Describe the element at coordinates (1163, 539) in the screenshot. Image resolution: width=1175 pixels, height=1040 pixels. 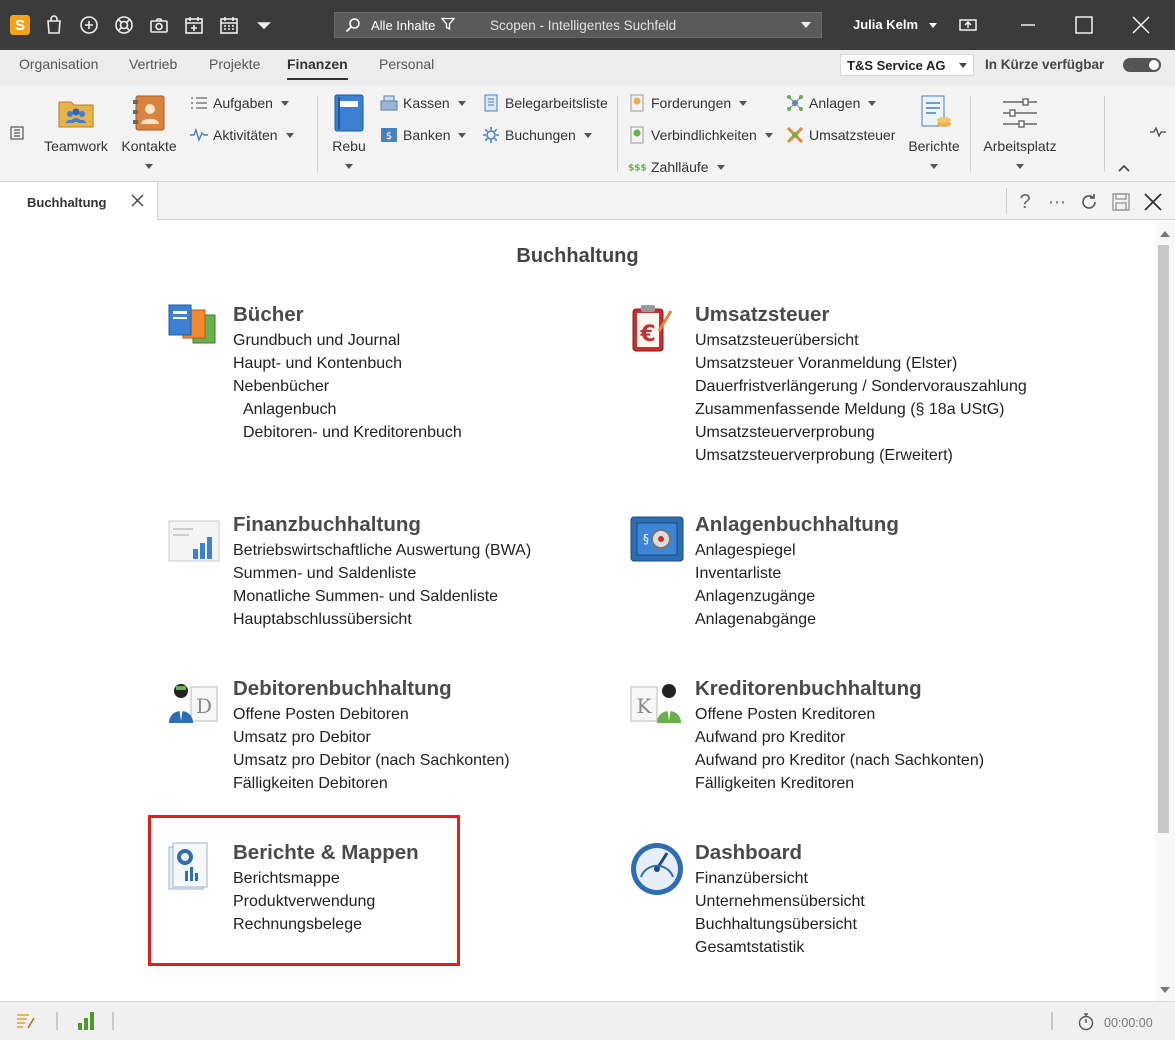
I see `scroll-thumb` at that location.